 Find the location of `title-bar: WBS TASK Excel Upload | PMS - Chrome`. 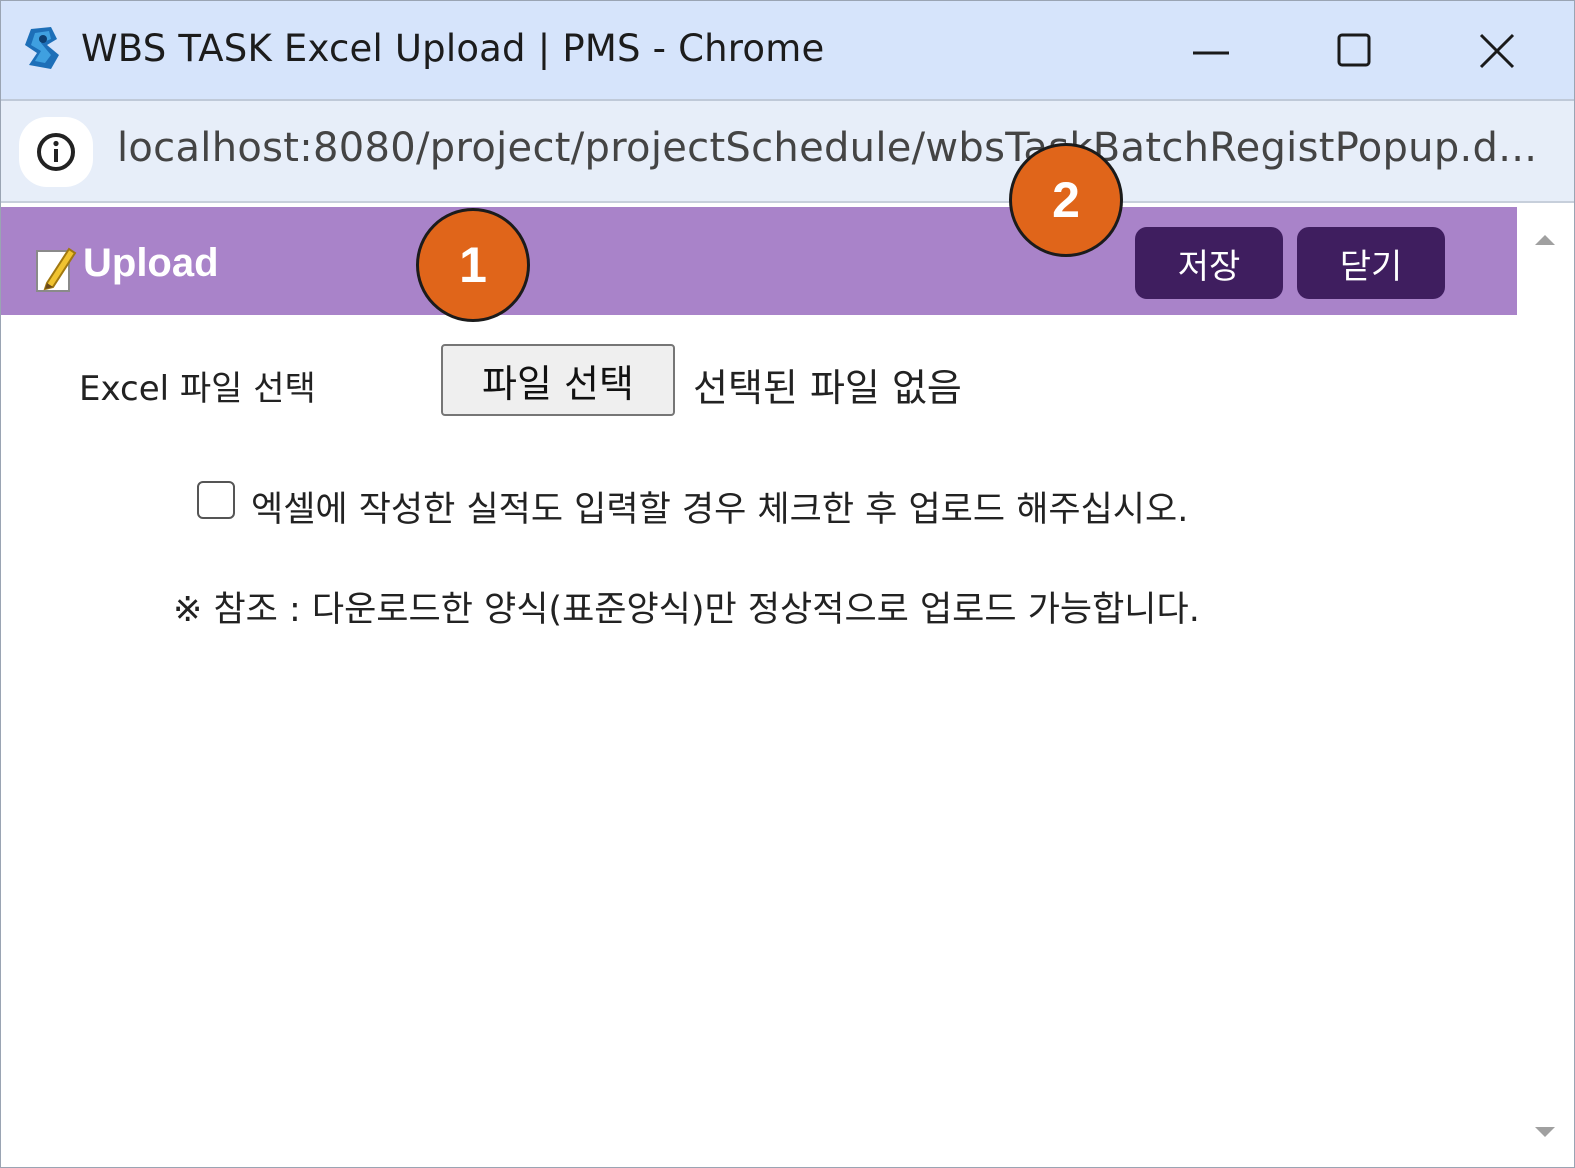

title-bar: WBS TASK Excel Upload | PMS - Chrome is located at coordinates (787, 50).